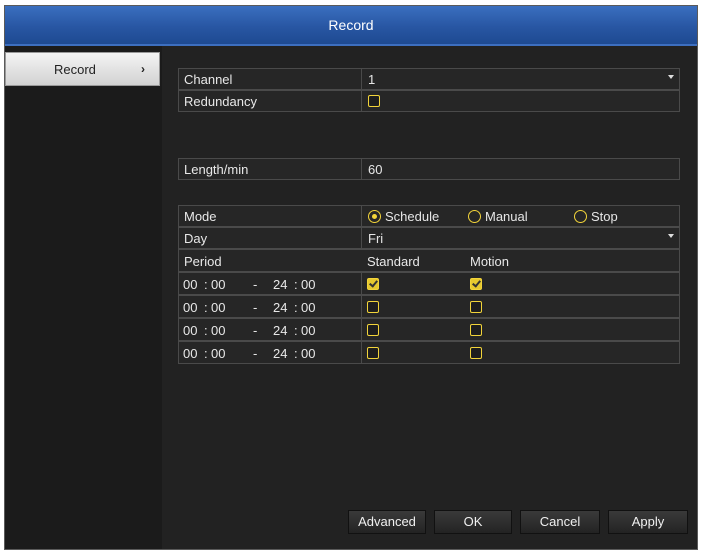  I want to click on sidebar-item-label: Record, so click(75, 69).